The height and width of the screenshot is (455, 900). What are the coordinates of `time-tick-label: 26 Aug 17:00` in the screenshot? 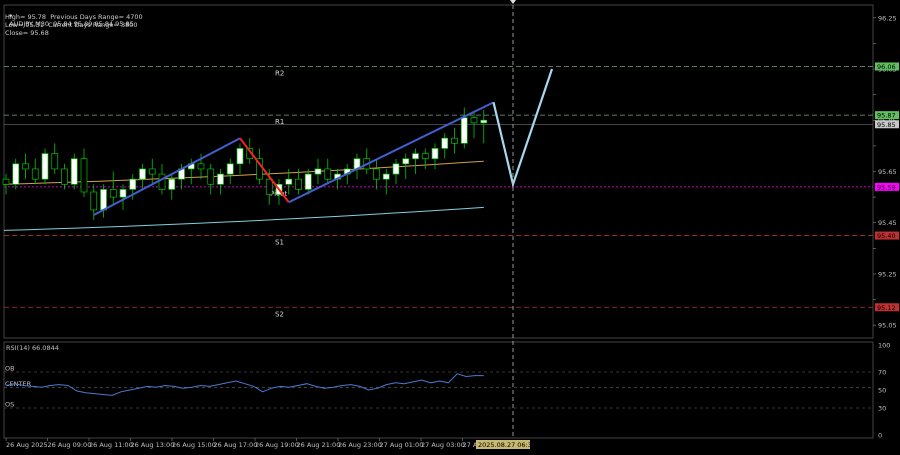 It's located at (236, 445).